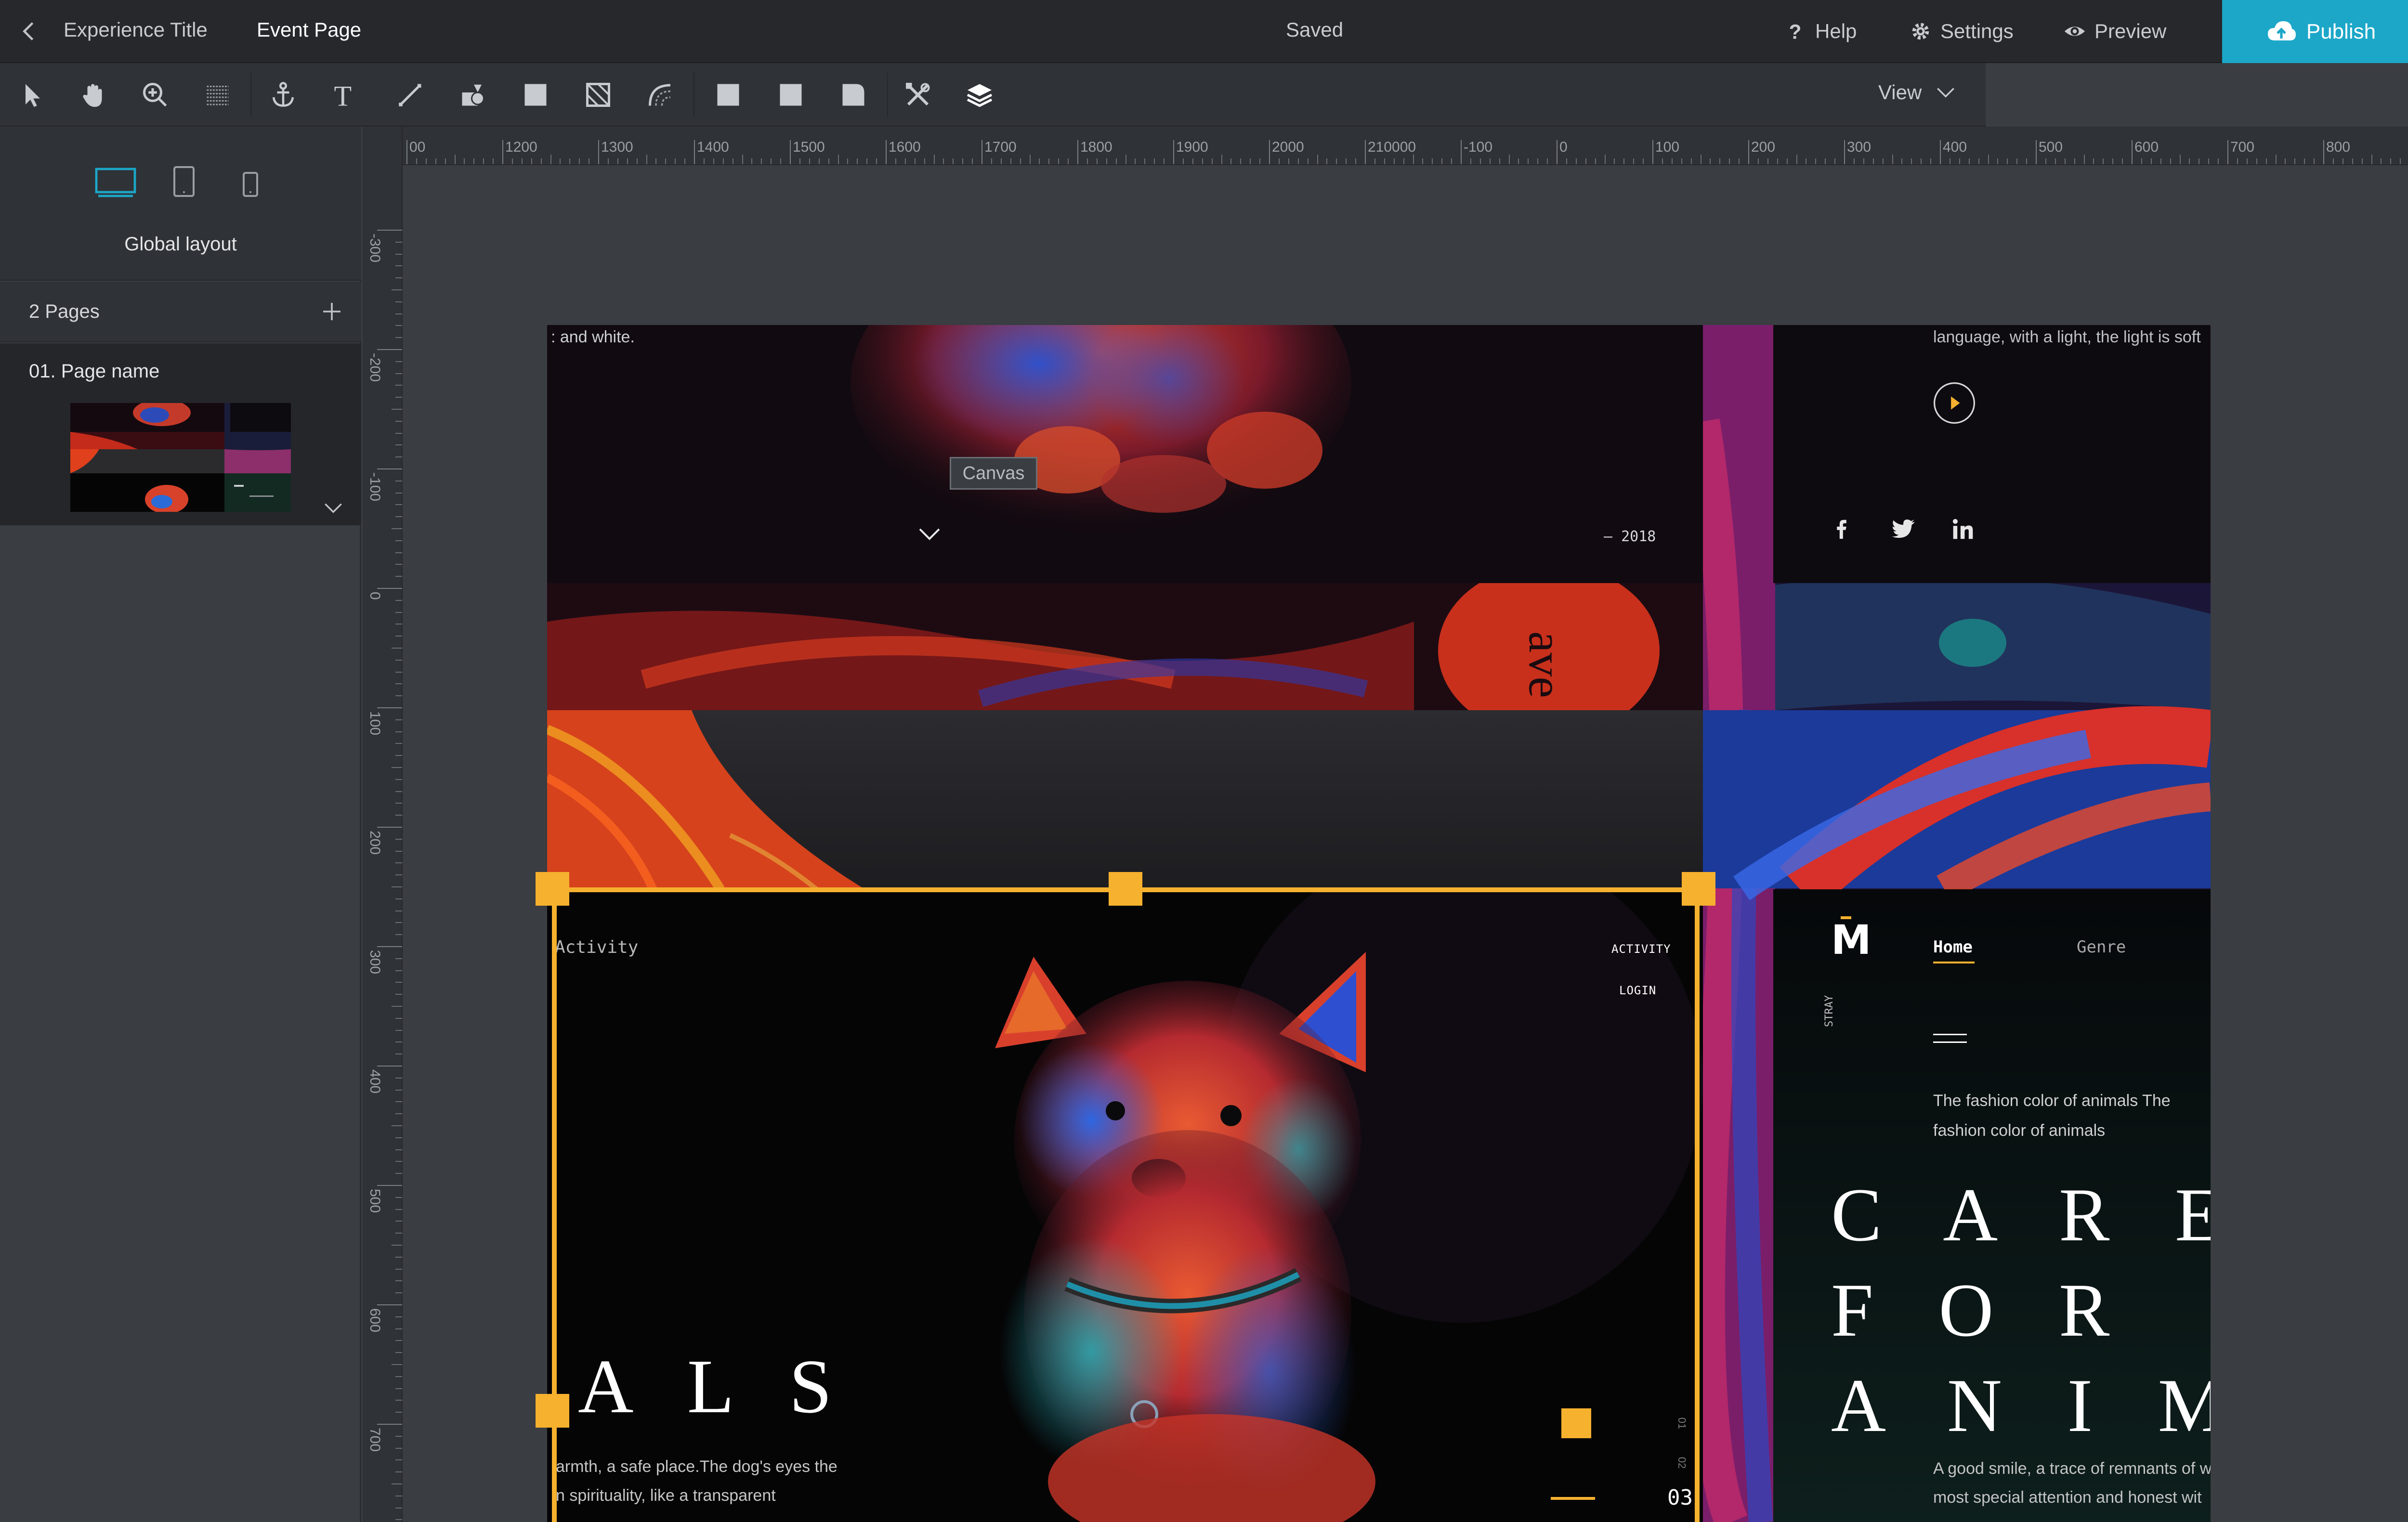  Describe the element at coordinates (309, 30) in the screenshot. I see `page-title: Event Page` at that location.